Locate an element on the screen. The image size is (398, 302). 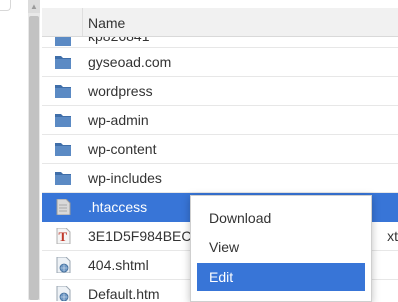
file-name-overflow: xt is located at coordinates (392, 236).